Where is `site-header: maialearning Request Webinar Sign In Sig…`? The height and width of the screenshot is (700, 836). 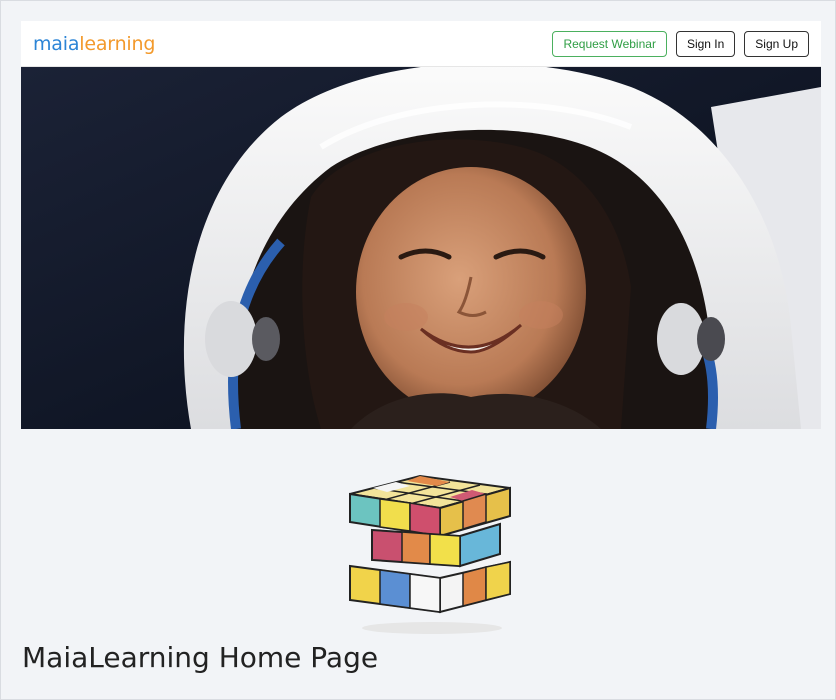
site-header: maialearning Request Webinar Sign In Sig… is located at coordinates (421, 44).